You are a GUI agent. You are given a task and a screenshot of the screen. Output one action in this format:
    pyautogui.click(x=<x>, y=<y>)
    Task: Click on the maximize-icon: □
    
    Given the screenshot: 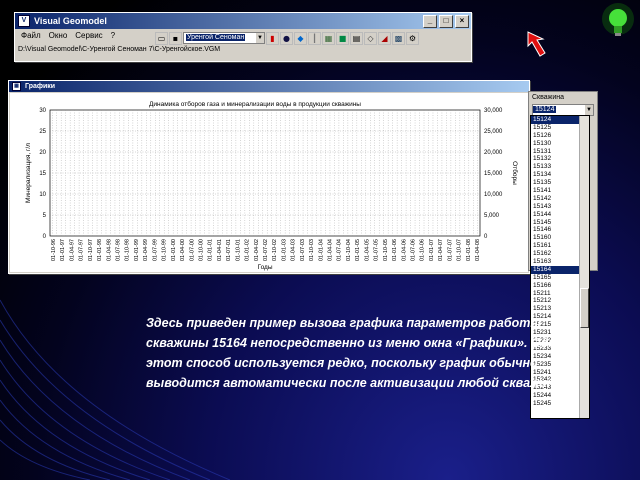 What is the action you would take?
    pyautogui.click(x=446, y=21)
    